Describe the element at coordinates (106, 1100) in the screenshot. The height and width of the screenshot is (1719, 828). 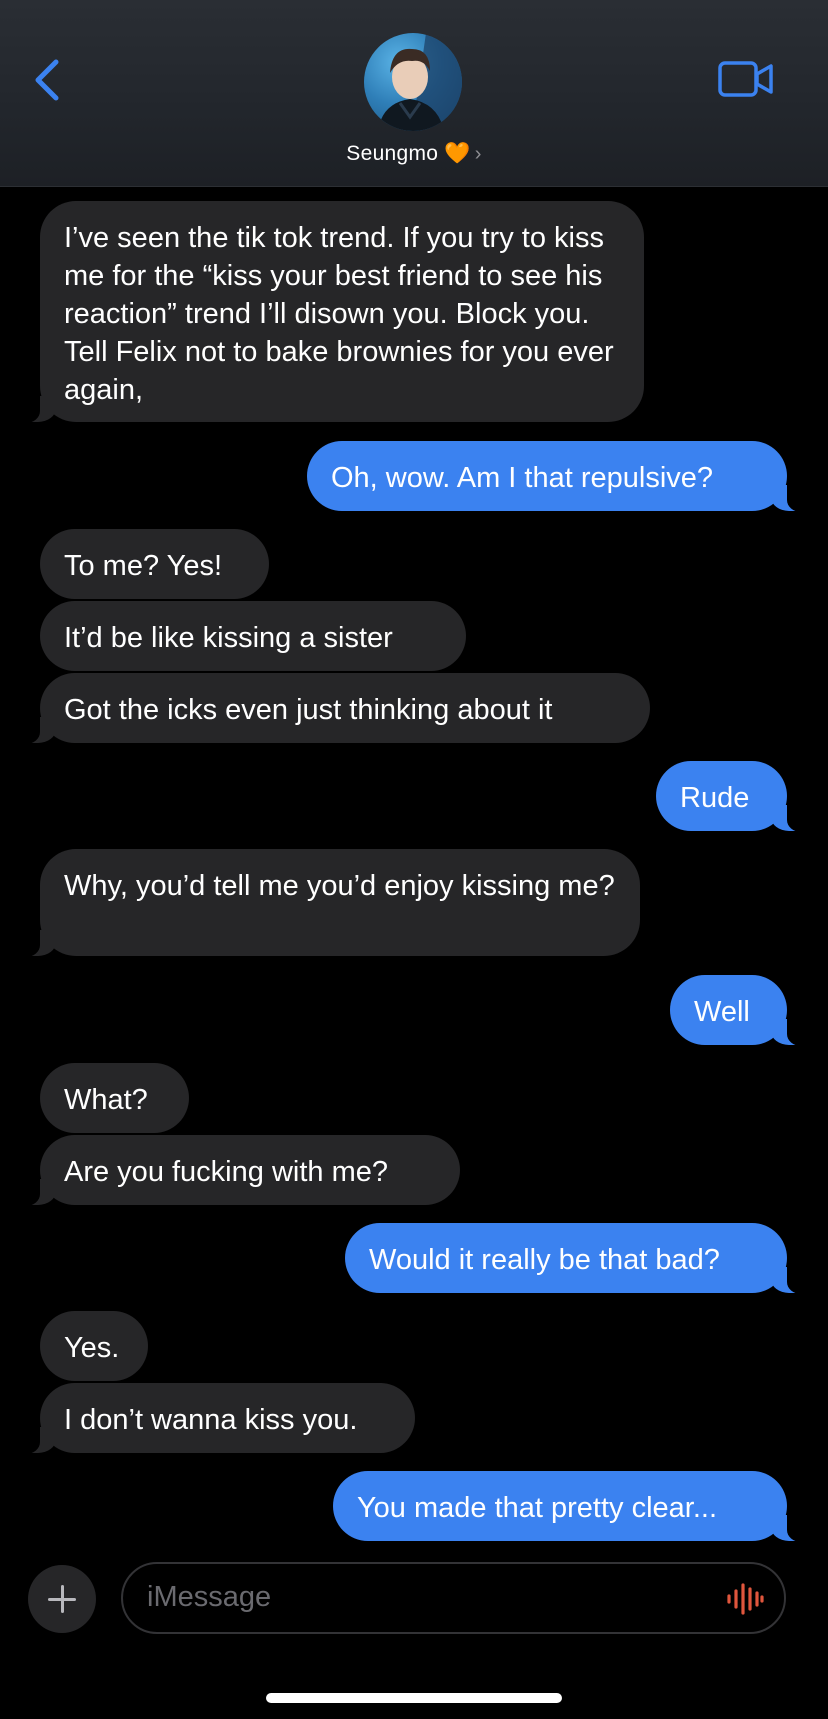
I see `message-text: What?` at that location.